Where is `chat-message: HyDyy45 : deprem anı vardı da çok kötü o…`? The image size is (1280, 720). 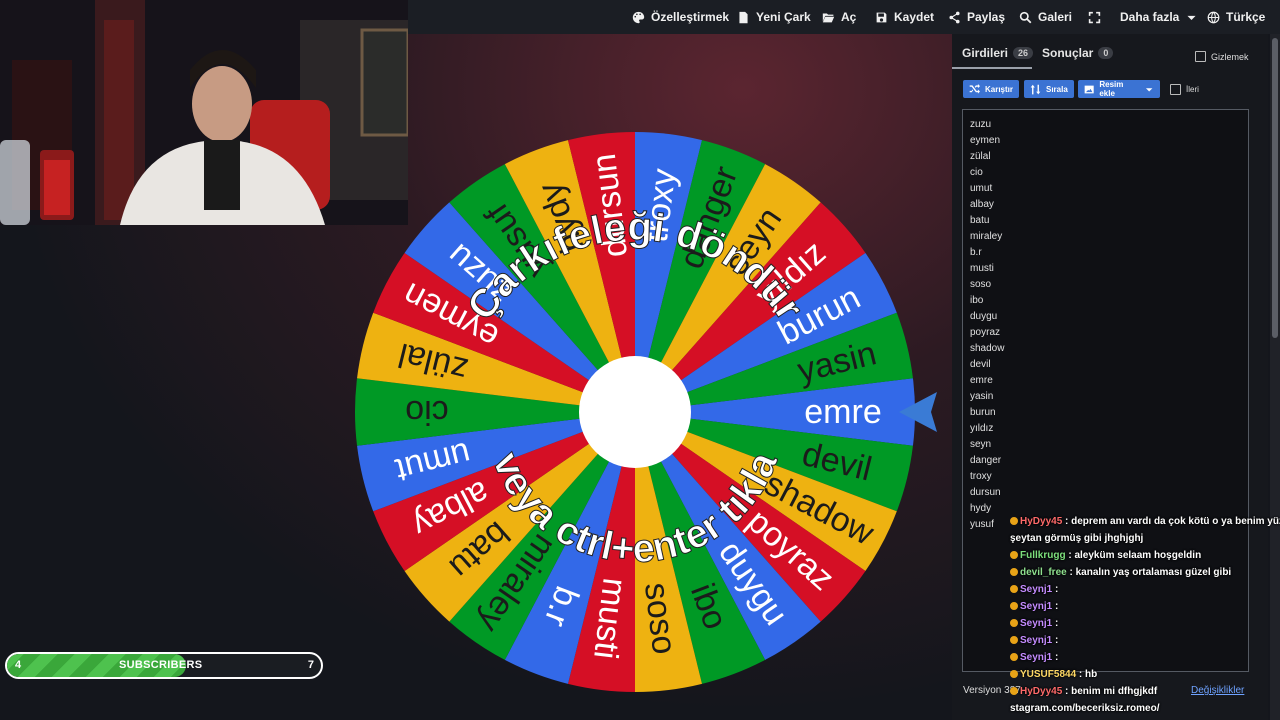 chat-message: HyDyy45 : deprem anı vardı da çok kötü o… is located at coordinates (1145, 521).